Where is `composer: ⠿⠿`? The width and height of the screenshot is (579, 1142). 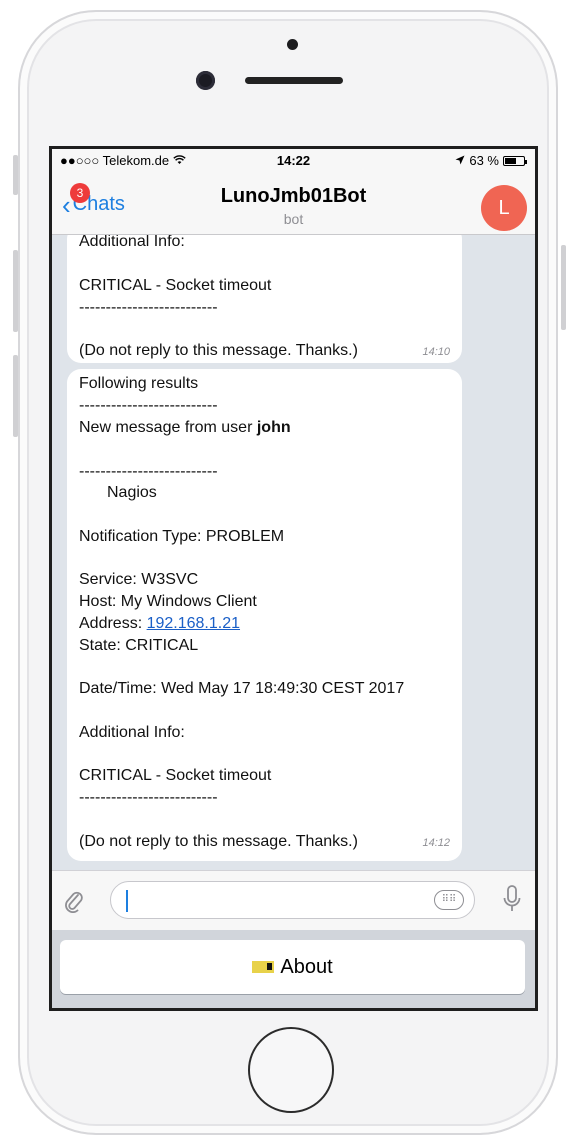
composer: ⠿⠿ is located at coordinates (293, 900).